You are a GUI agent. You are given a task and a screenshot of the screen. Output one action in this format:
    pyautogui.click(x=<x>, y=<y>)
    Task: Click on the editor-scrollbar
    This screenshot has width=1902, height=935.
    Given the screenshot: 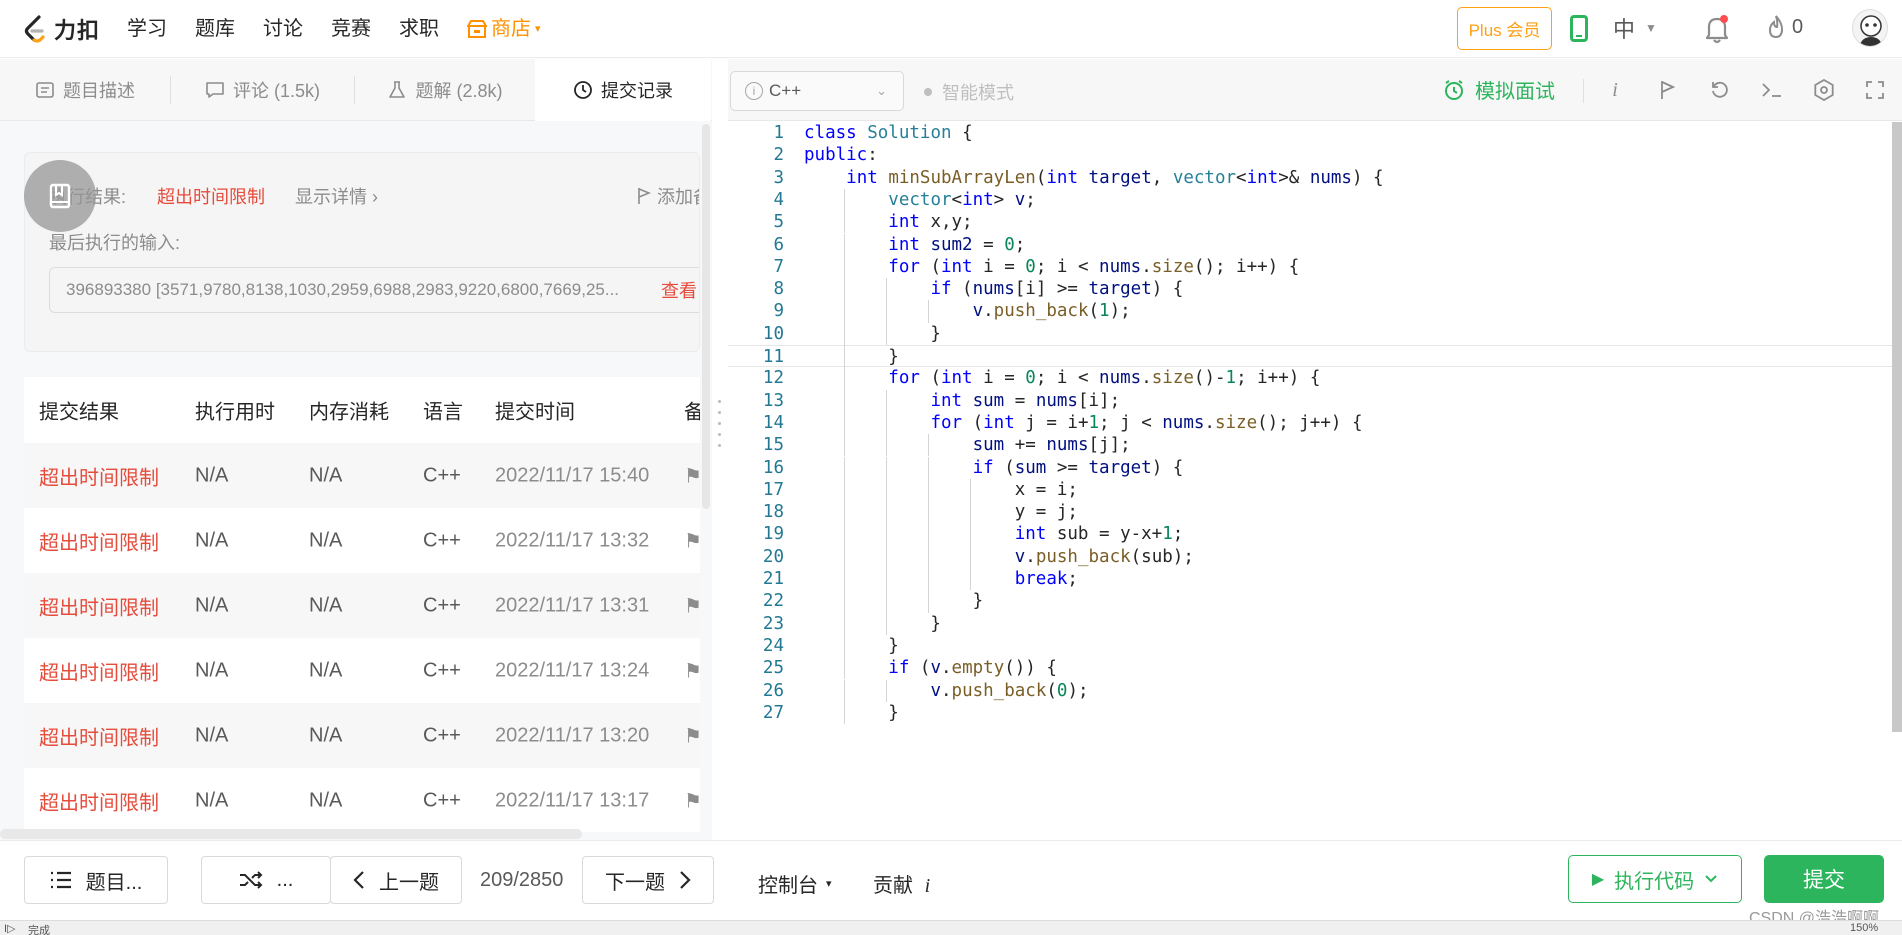 What is the action you would take?
    pyautogui.click(x=1897, y=427)
    